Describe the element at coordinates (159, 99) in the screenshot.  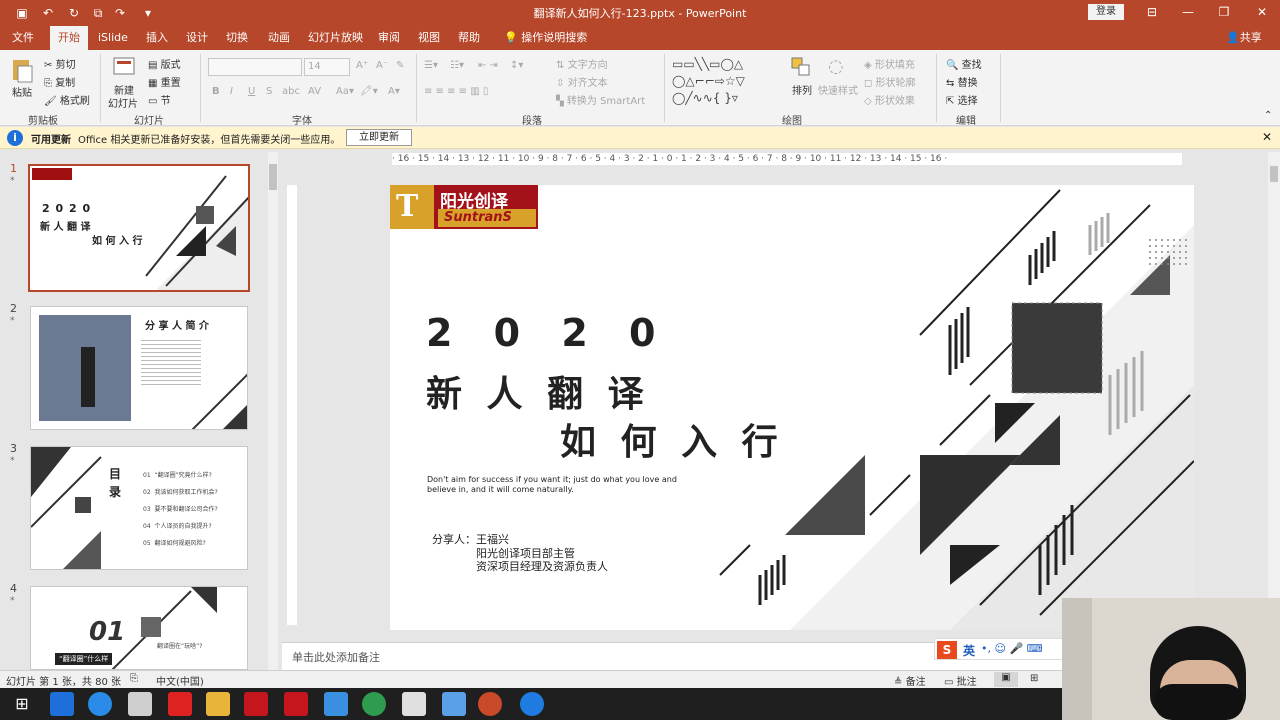
I see `section-button: ▭ 节` at that location.